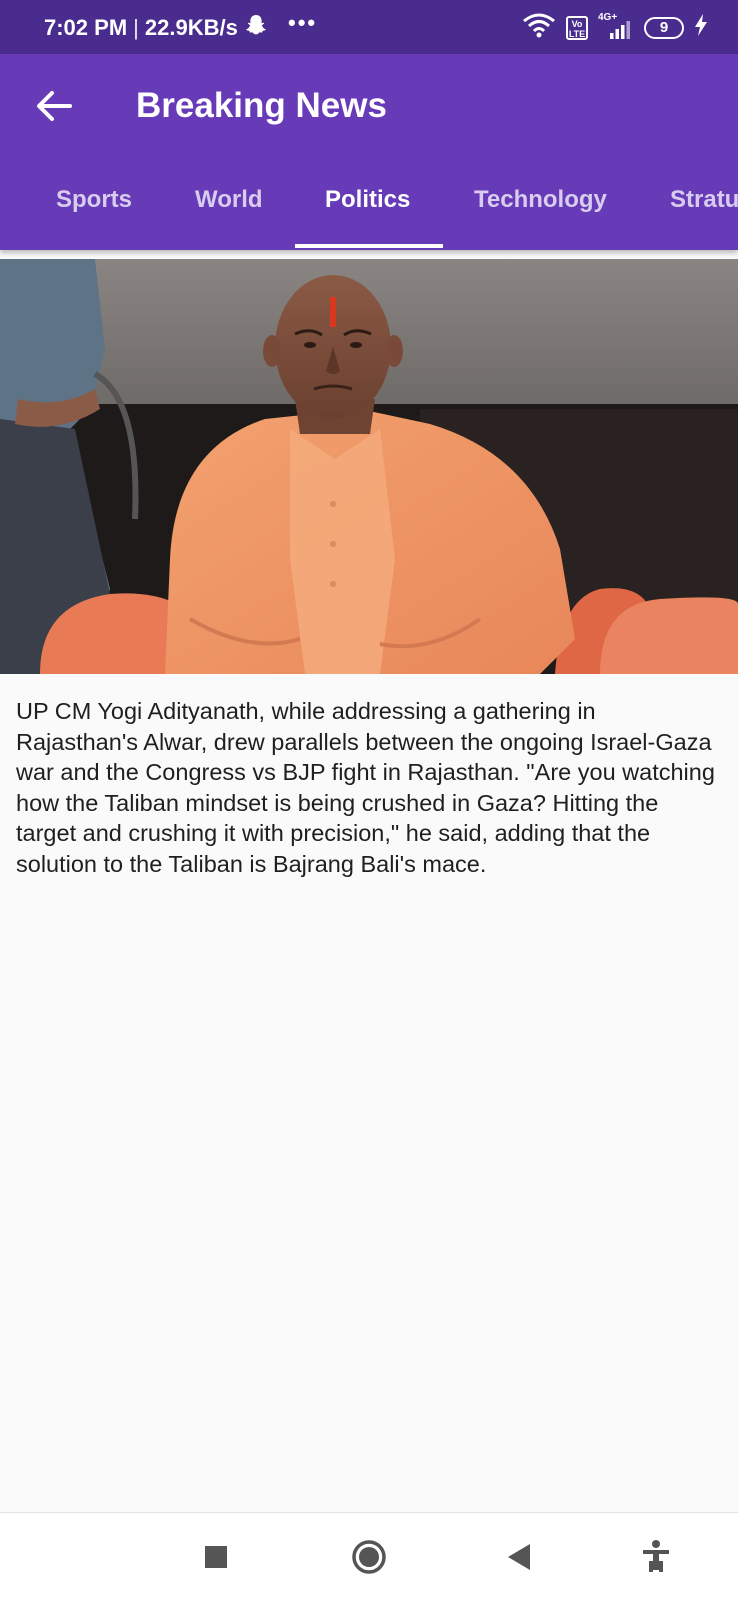 This screenshot has width=738, height=1600. I want to click on nav-back-button, so click(520, 1557).